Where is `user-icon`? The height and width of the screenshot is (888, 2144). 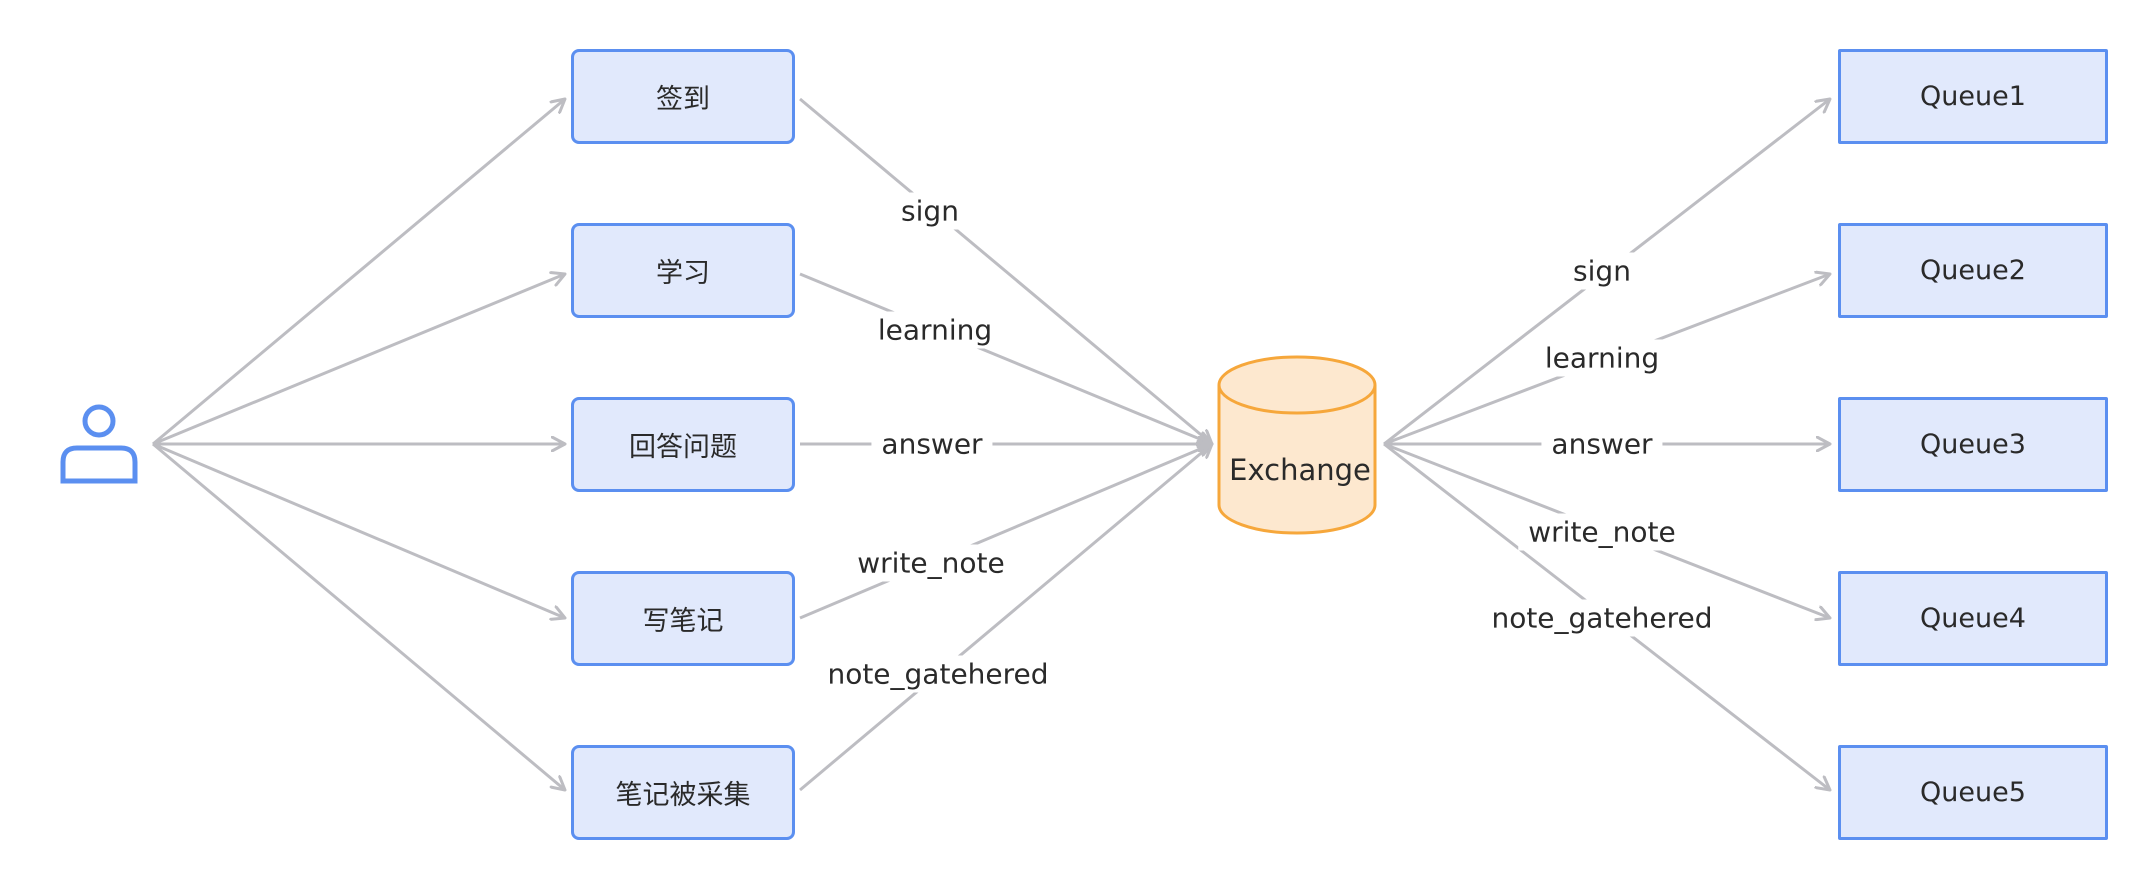 user-icon is located at coordinates (99, 444).